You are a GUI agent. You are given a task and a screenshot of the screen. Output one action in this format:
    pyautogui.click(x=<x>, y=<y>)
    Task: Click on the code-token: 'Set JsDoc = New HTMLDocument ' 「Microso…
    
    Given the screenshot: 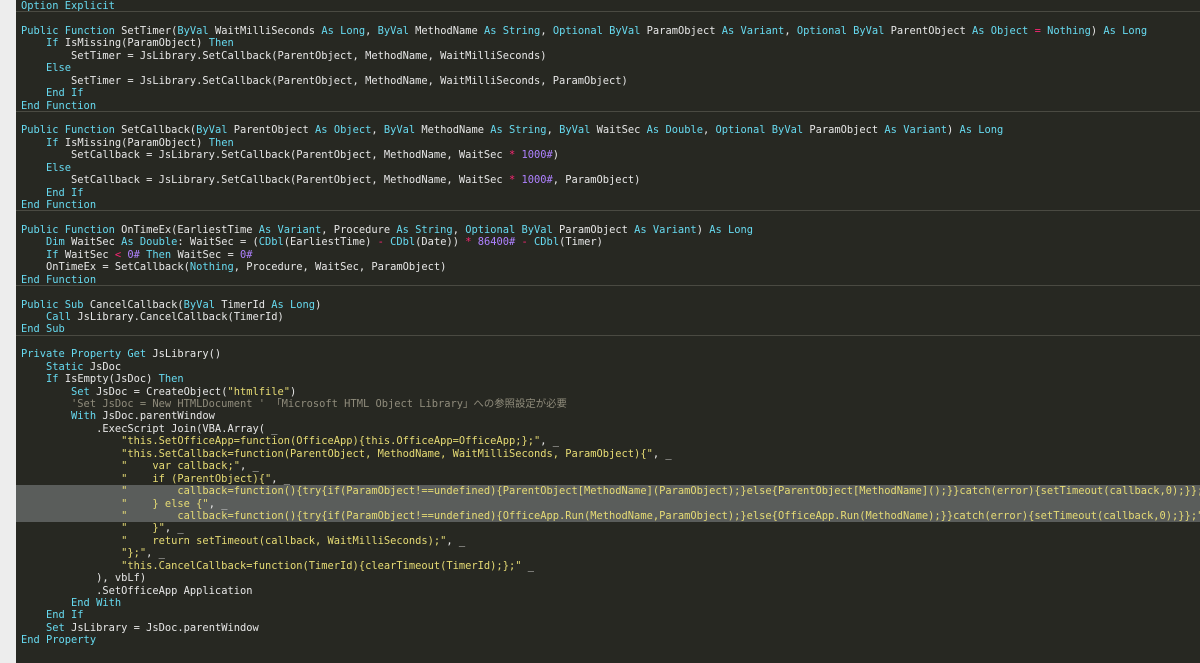 What is the action you would take?
    pyautogui.click(x=319, y=404)
    